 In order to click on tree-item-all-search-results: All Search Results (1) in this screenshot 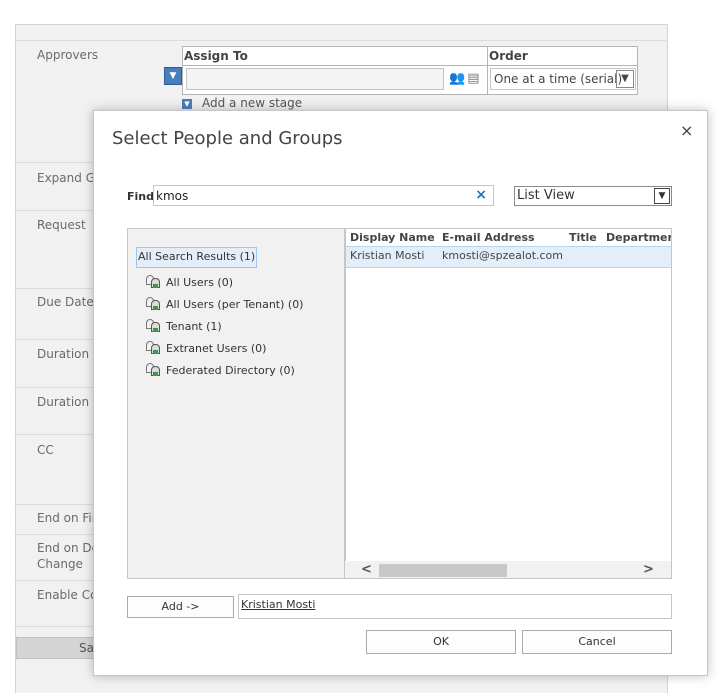, I will do `click(197, 257)`.